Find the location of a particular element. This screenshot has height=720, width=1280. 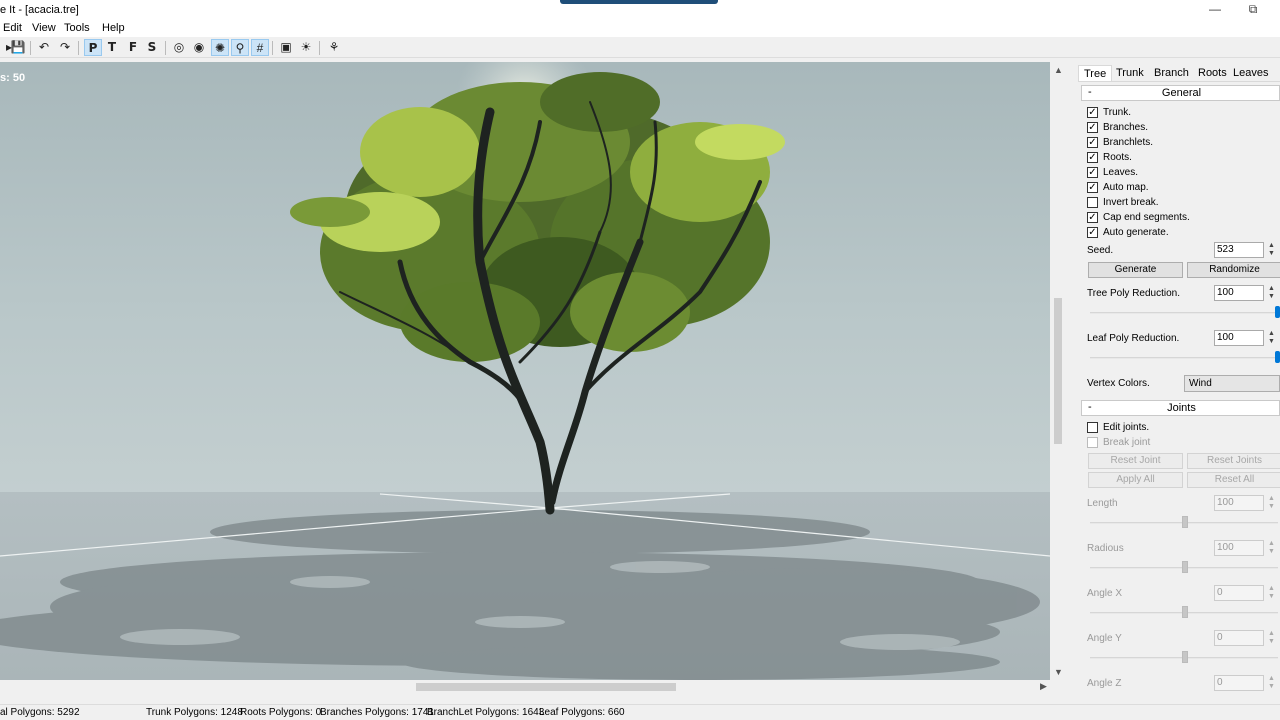

angle-y-spinner-icon: ▲ ▼ is located at coordinates (1271, 637).